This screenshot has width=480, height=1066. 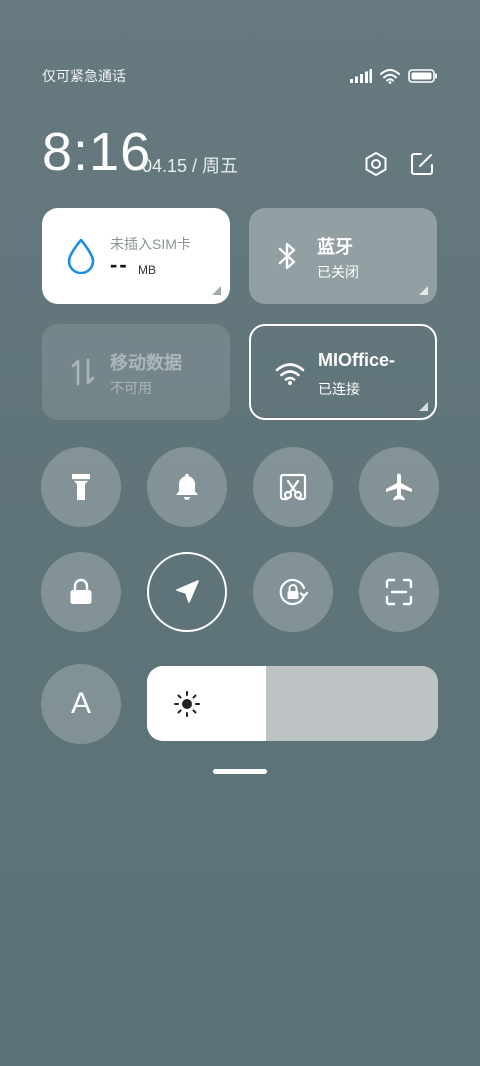 I want to click on flashlight-icon, so click(x=81, y=487).